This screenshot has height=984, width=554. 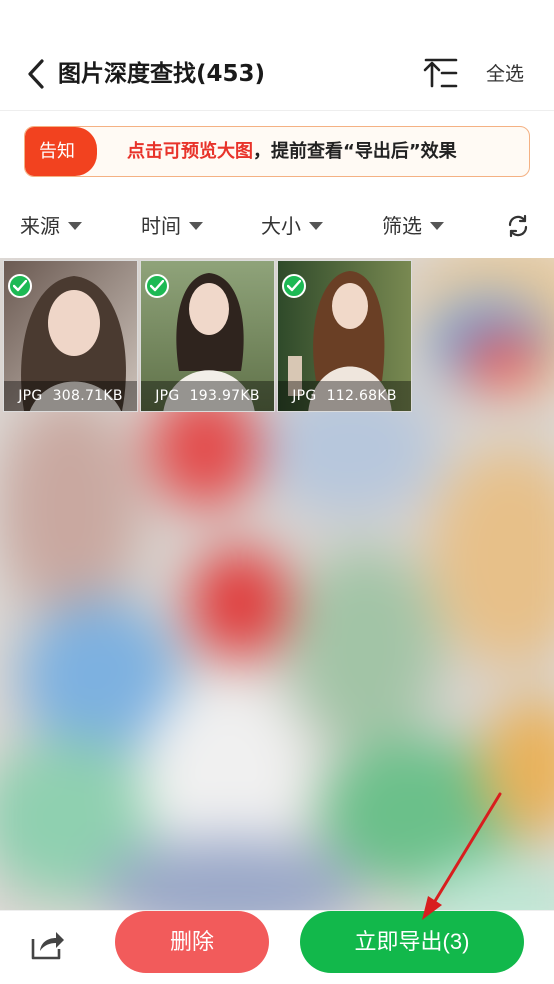 I want to click on export-button: 立即导出(3), so click(x=412, y=942).